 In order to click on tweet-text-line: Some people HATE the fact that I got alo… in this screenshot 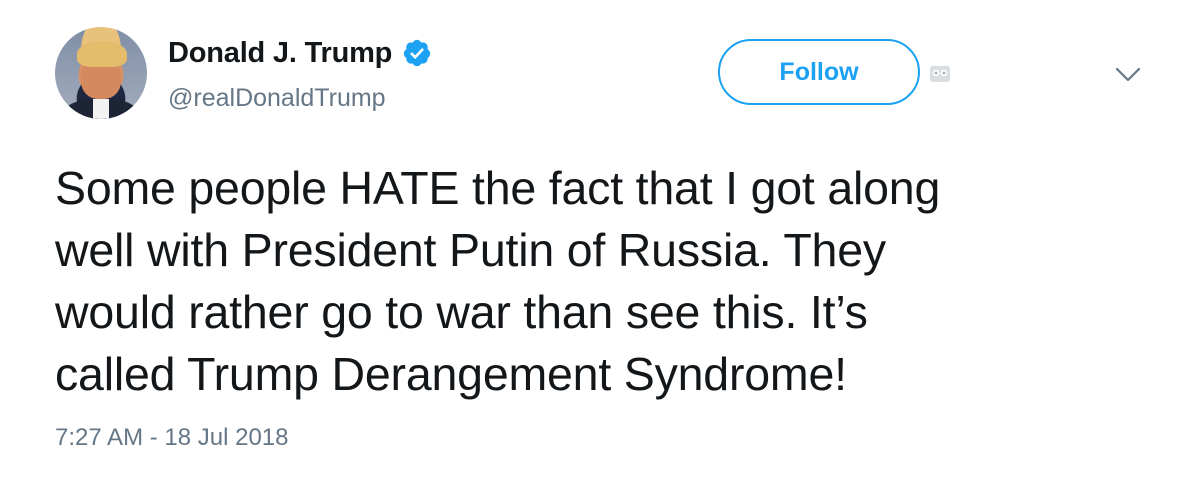, I will do `click(498, 188)`.